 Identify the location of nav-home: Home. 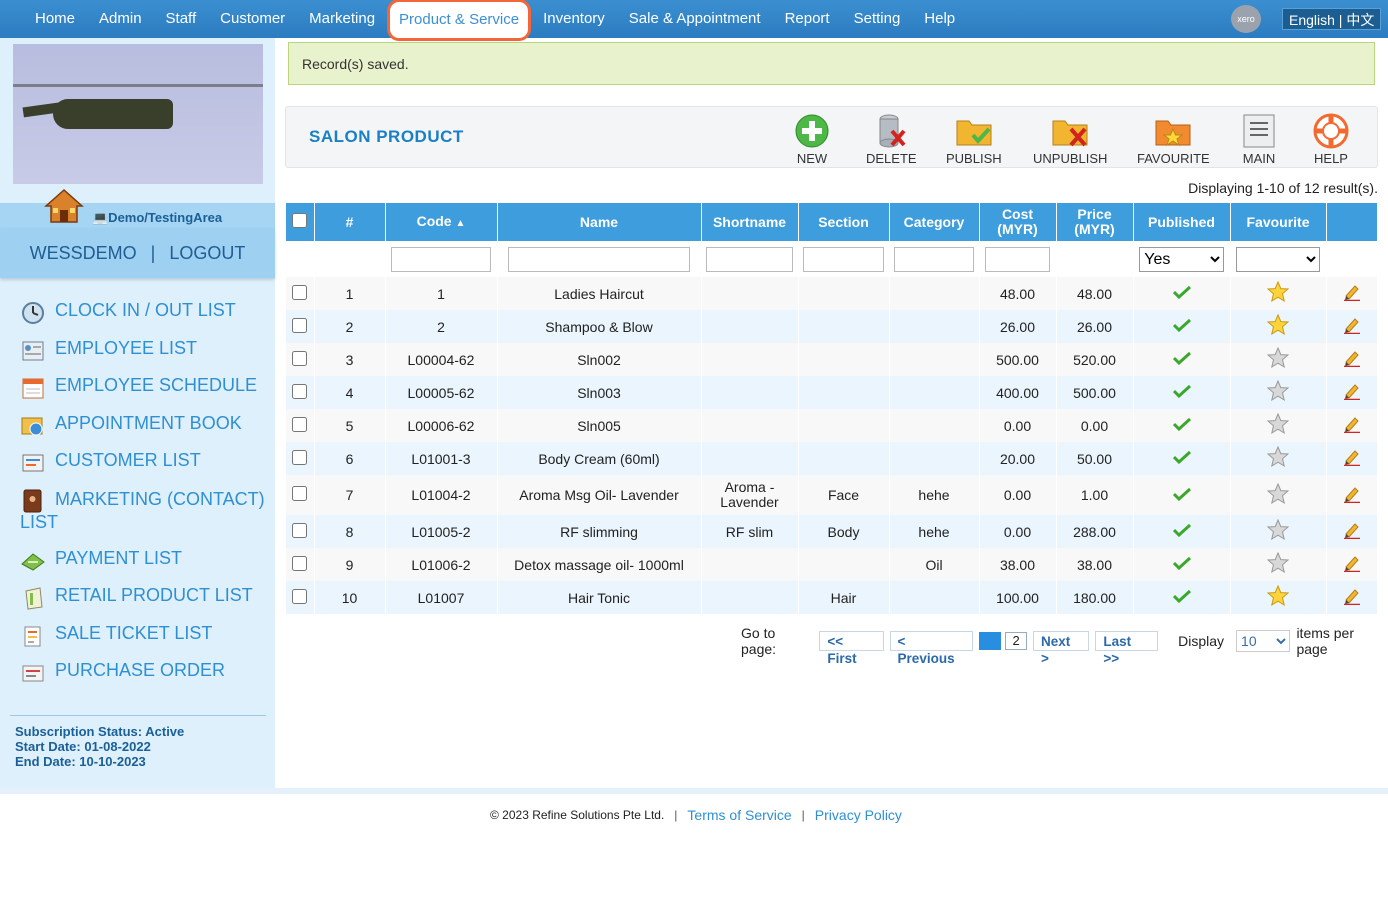
(55, 19).